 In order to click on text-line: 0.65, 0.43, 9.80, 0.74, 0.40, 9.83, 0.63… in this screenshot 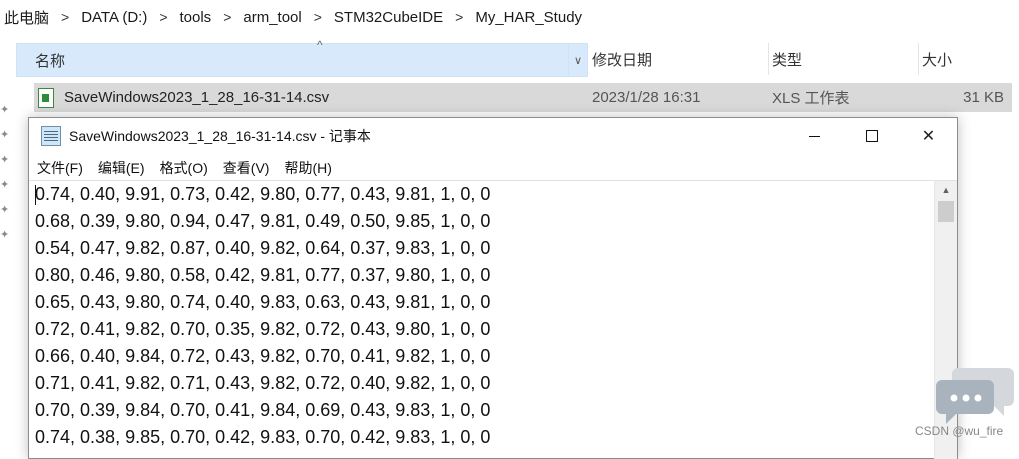, I will do `click(263, 302)`.